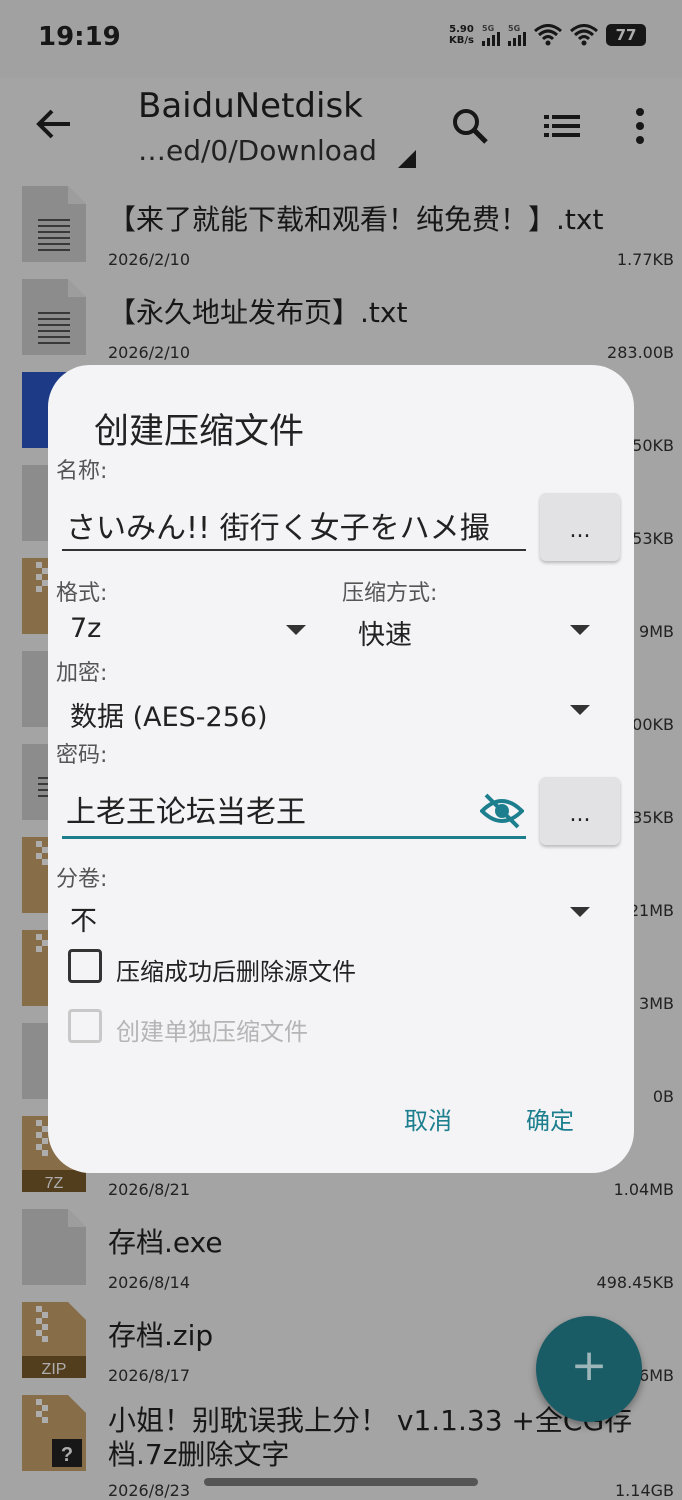  What do you see at coordinates (212, 1032) in the screenshot?
I see `separate-archive-label: 创建单独压缩文件` at bounding box center [212, 1032].